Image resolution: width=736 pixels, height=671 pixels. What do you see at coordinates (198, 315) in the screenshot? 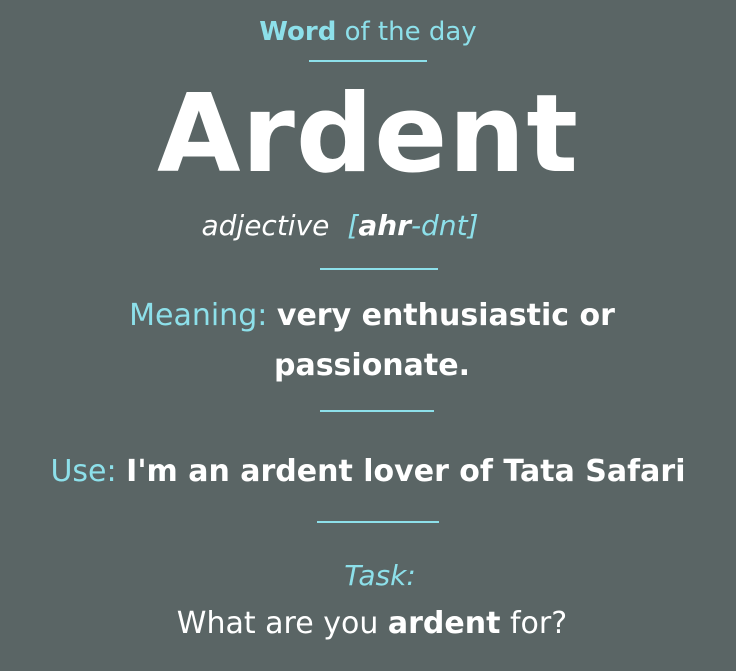
I see `meaning-label: Meaning:` at bounding box center [198, 315].